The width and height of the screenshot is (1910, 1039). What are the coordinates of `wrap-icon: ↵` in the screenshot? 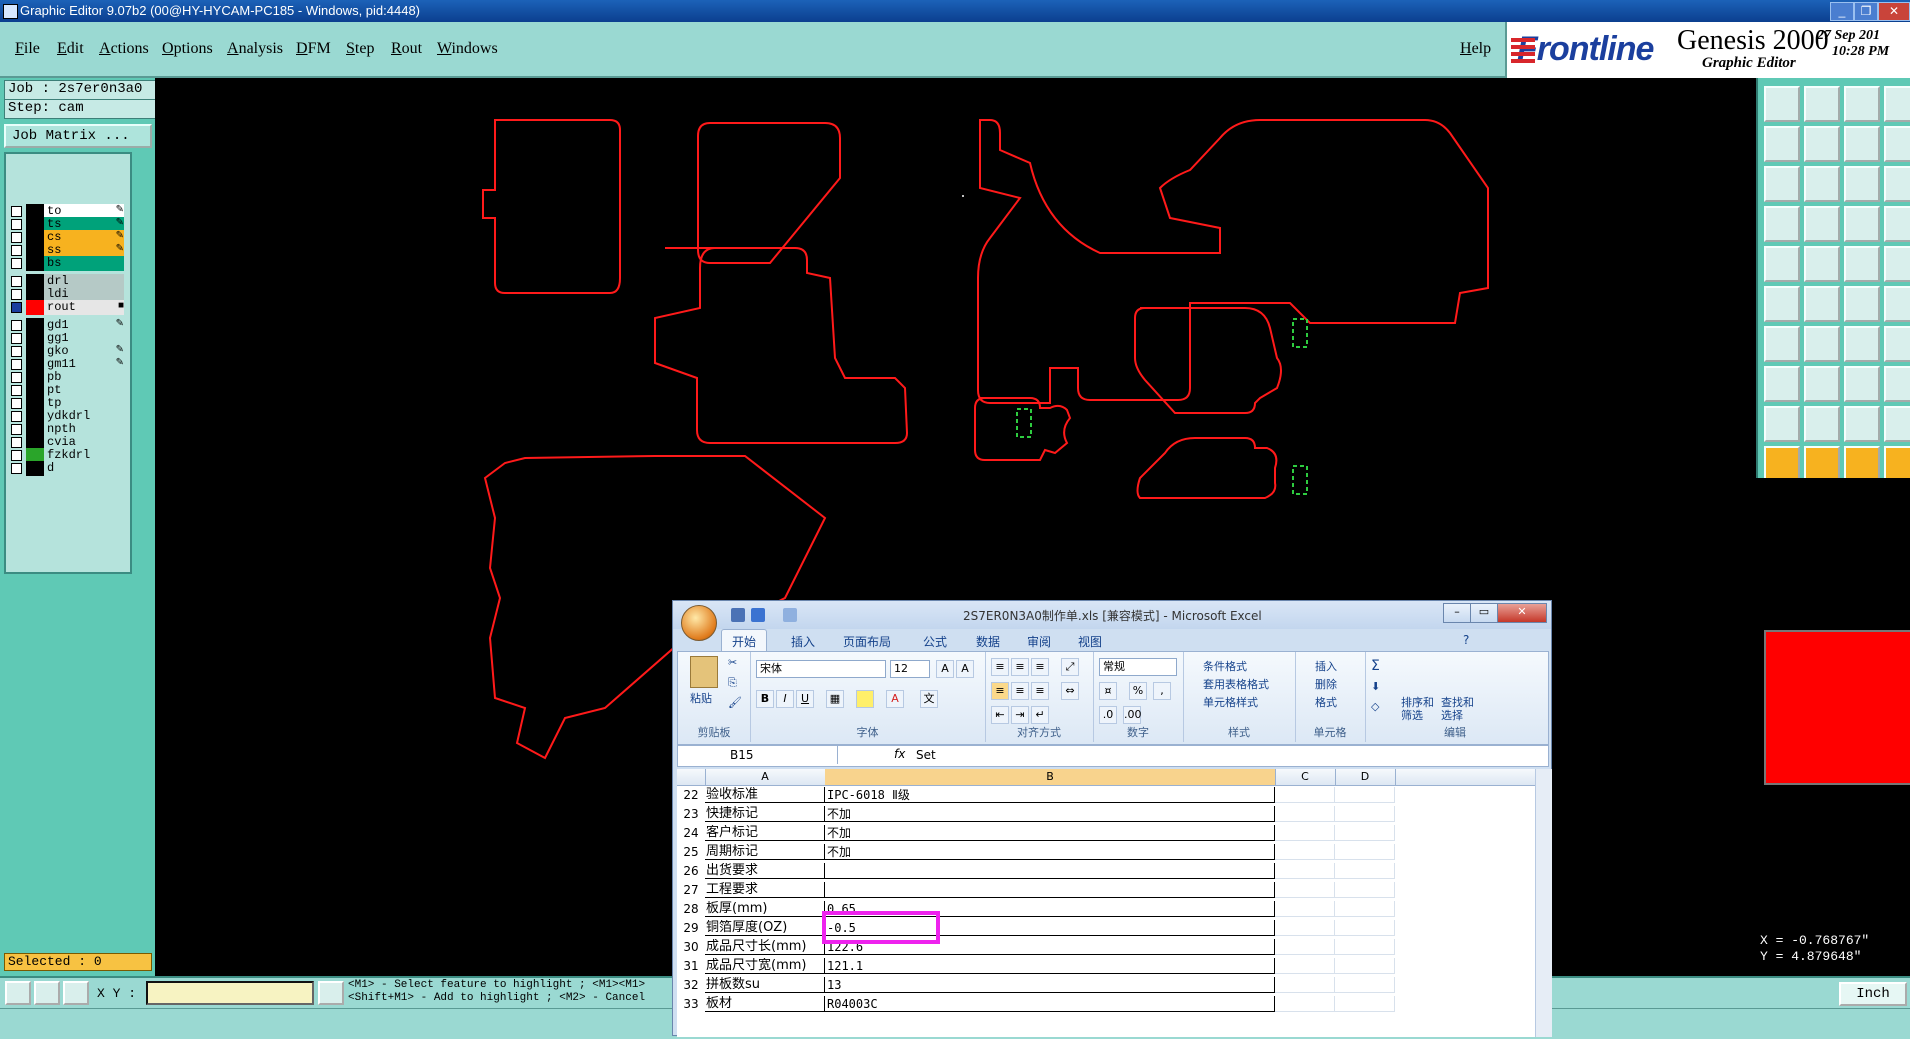 It's located at (1040, 715).